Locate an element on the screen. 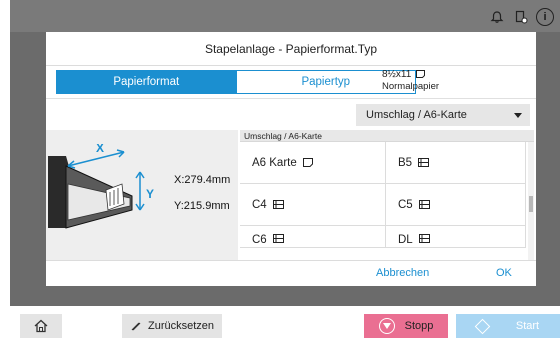  illustration-x-label: X is located at coordinates (100, 149).